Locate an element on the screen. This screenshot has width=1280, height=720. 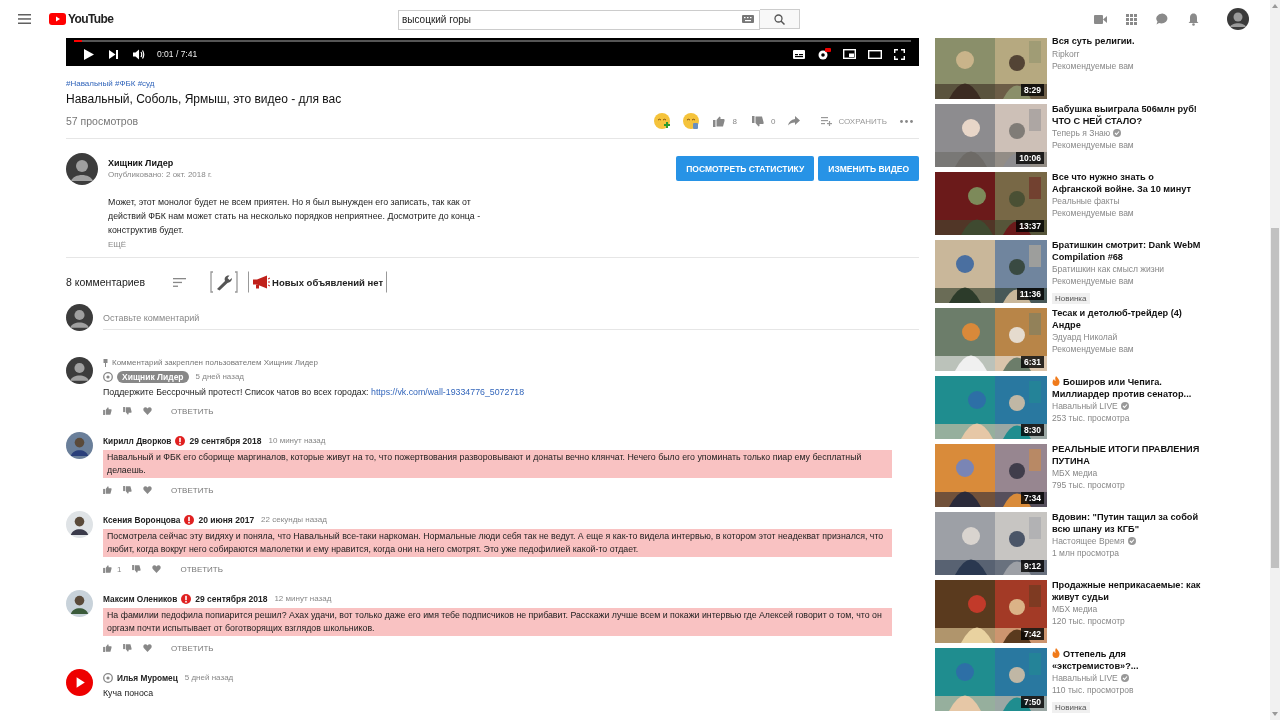
miniplayer-icon is located at coordinates (849, 54).